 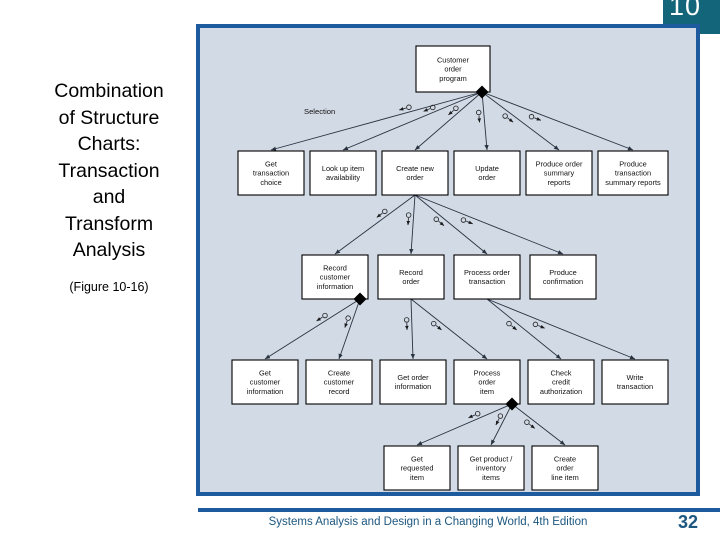 What do you see at coordinates (265, 391) in the screenshot?
I see `node-label-get-customer-information: information` at bounding box center [265, 391].